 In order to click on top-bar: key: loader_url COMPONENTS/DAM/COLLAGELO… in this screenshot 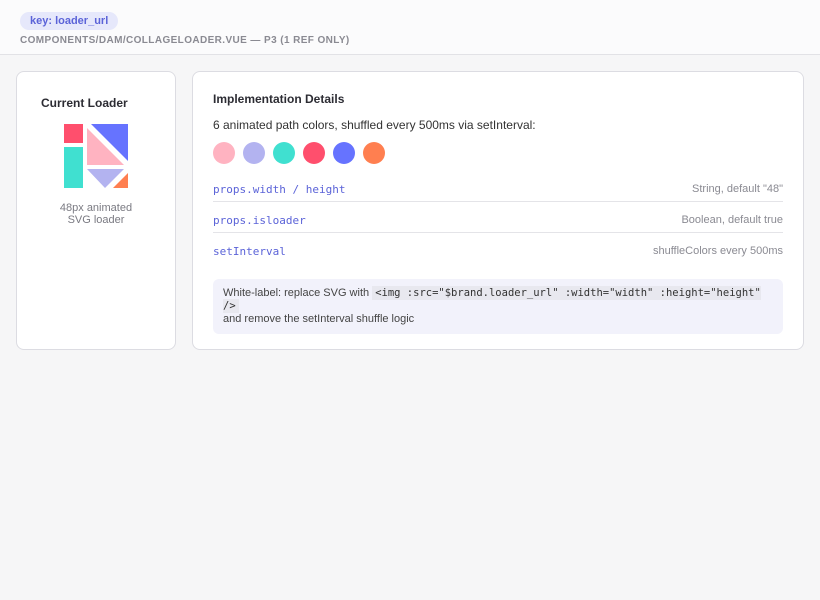, I will do `click(410, 27)`.